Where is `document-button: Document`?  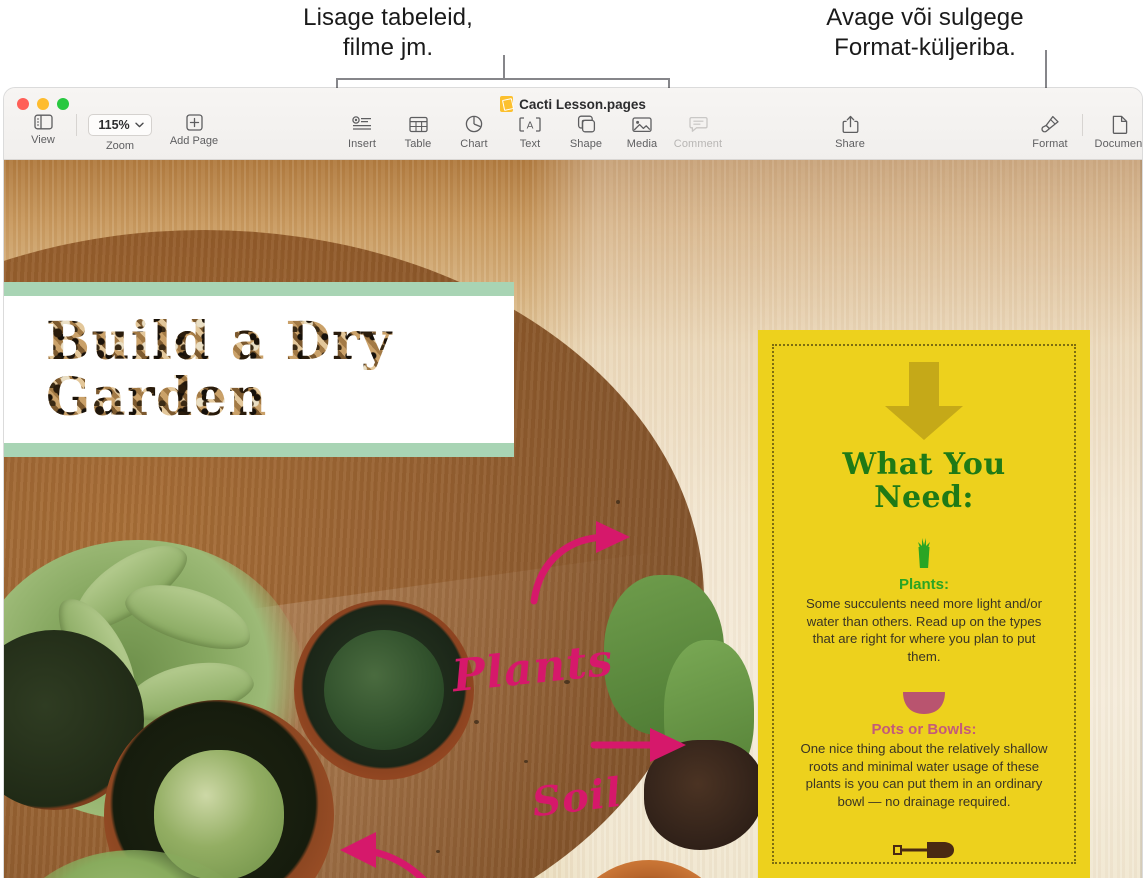
document-button: Document is located at coordinates (1114, 132).